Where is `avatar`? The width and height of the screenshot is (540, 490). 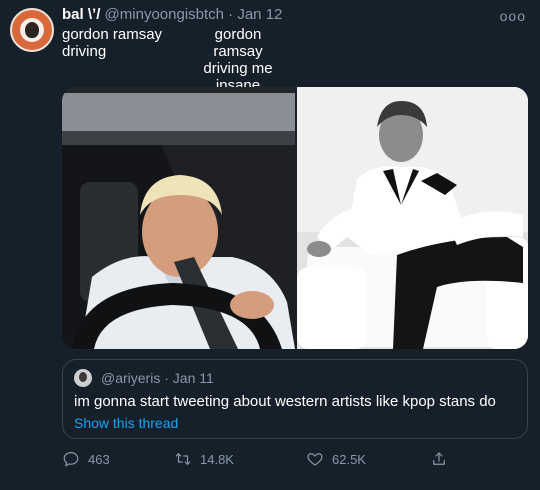 avatar is located at coordinates (32, 30).